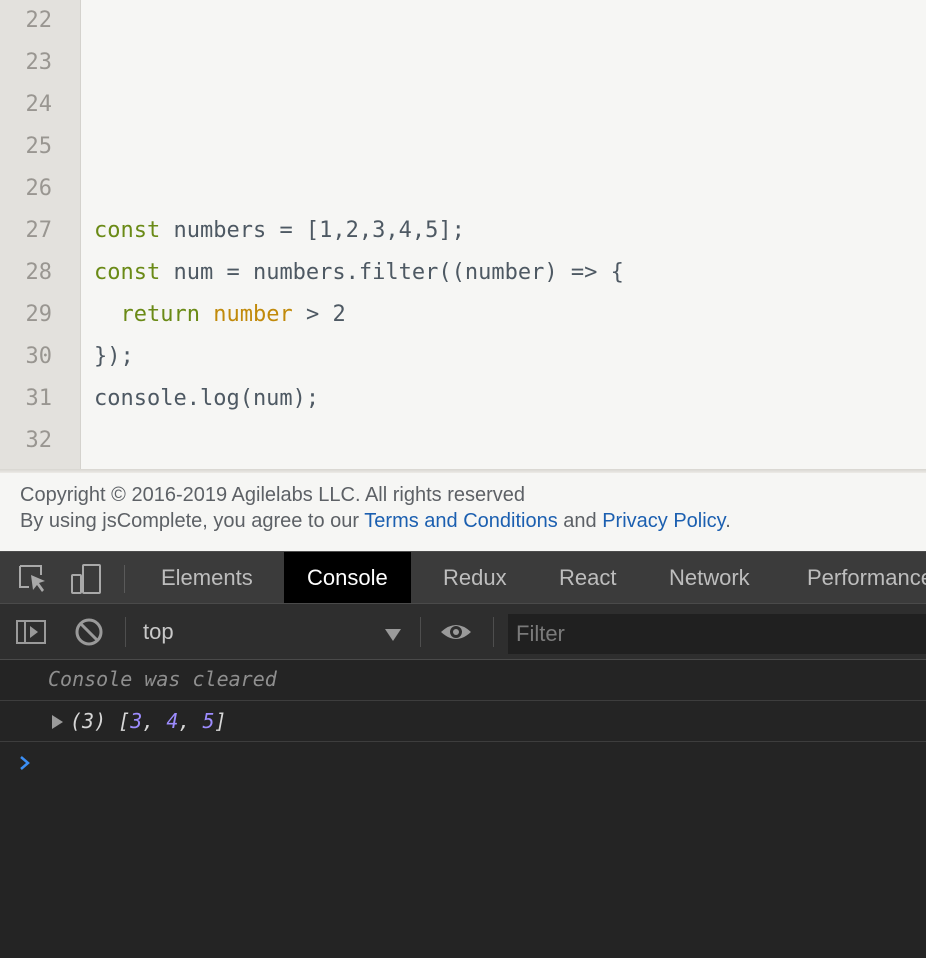 The width and height of the screenshot is (926, 958). Describe the element at coordinates (463, 21) in the screenshot. I see `code-line: 22` at that location.